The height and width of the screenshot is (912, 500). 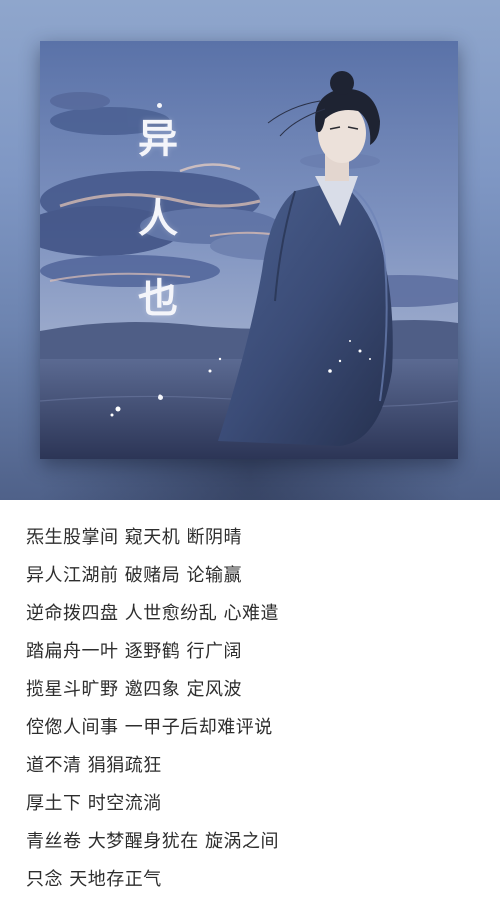 What do you see at coordinates (342, 83) in the screenshot?
I see `hair-bun` at bounding box center [342, 83].